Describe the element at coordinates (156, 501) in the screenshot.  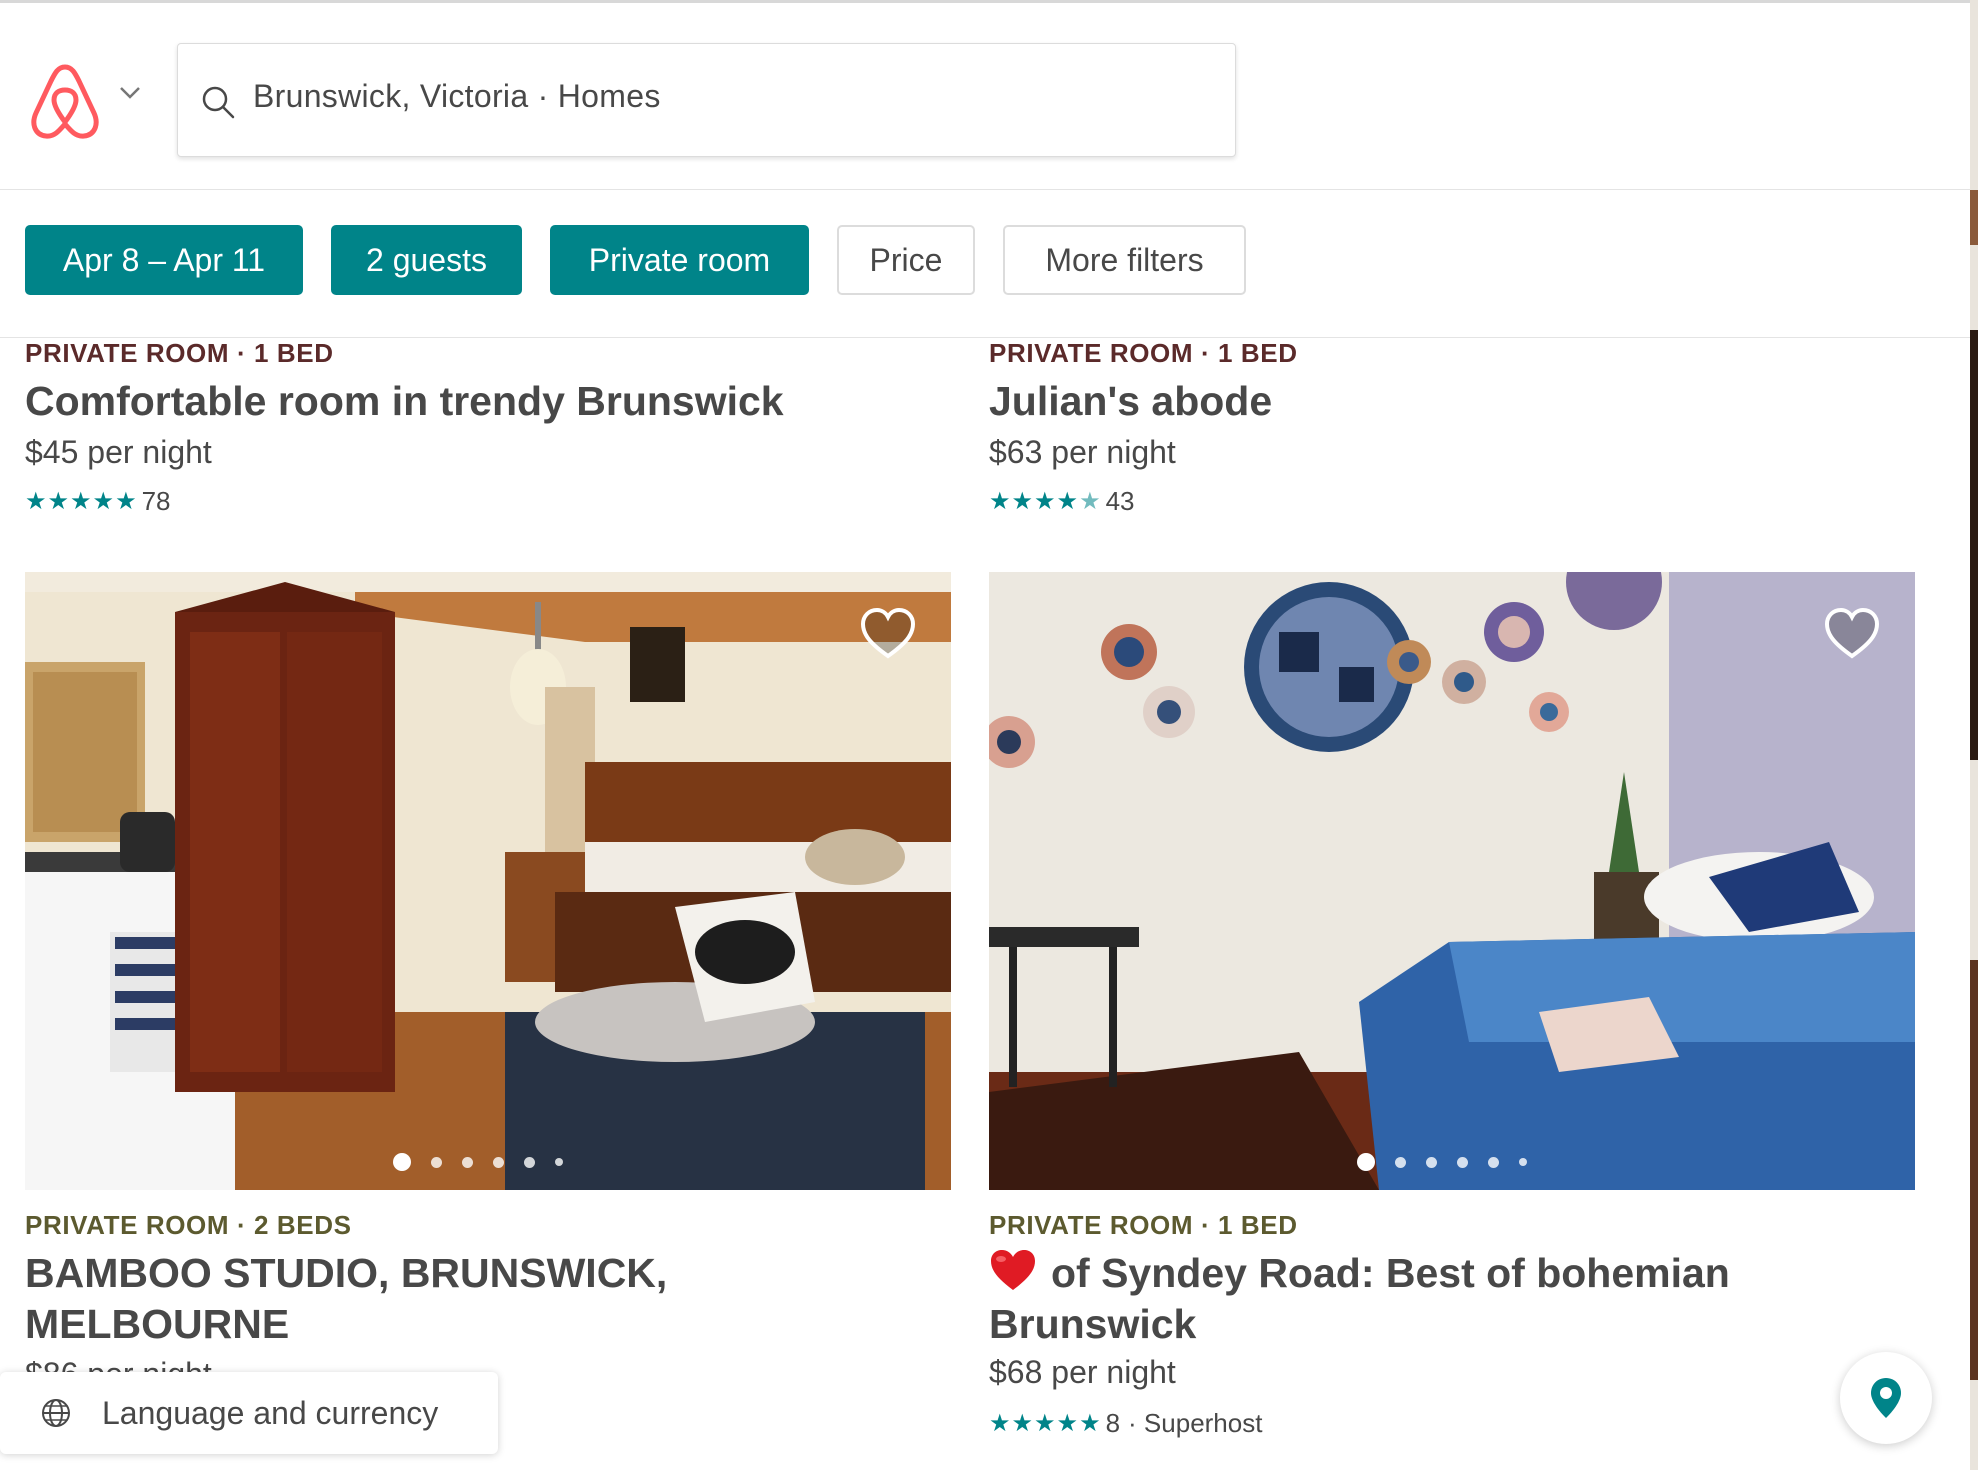
I see `review-count: 78` at that location.